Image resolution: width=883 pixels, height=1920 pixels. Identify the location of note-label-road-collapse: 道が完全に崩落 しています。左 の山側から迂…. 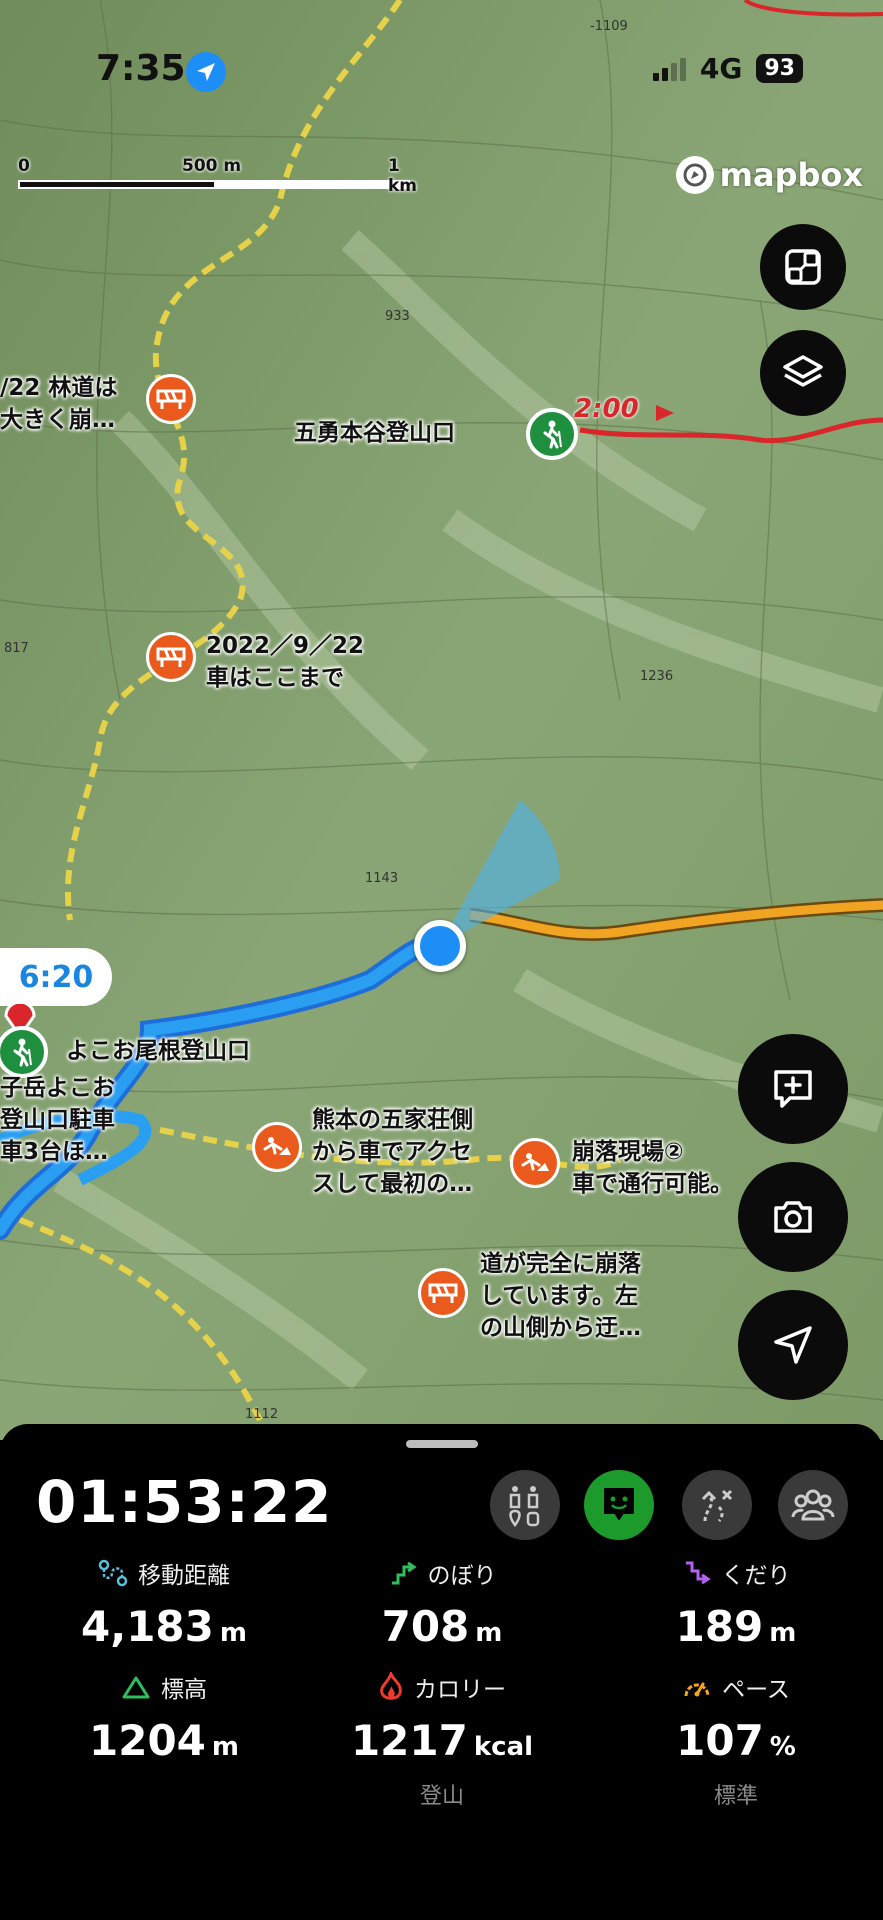
(560, 1296).